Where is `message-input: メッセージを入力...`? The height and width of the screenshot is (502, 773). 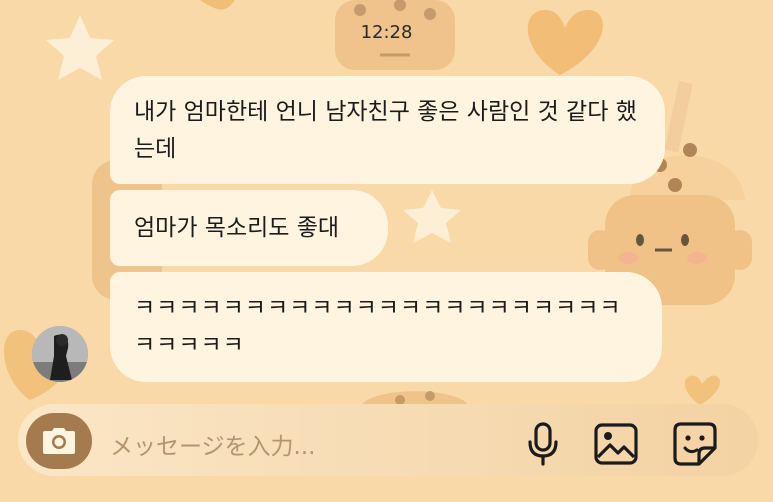
message-input: メッセージを入力... is located at coordinates (212, 444).